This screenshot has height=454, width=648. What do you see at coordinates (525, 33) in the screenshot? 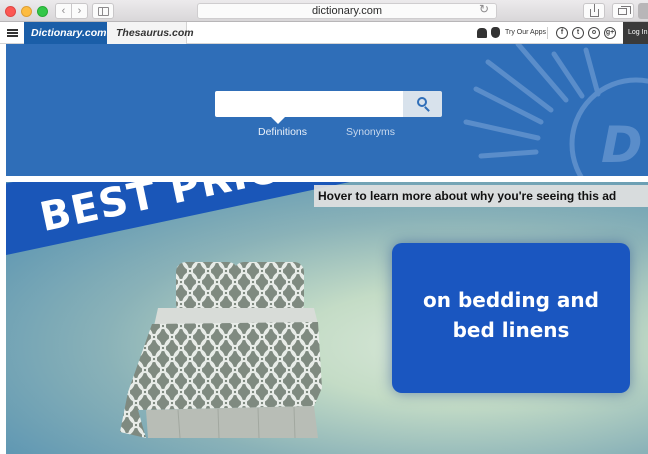
I see `try-our-apps-link: Try Our Apps` at bounding box center [525, 33].